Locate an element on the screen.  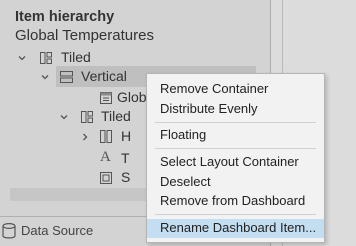
tree-item-sheet: S is located at coordinates (123, 176).